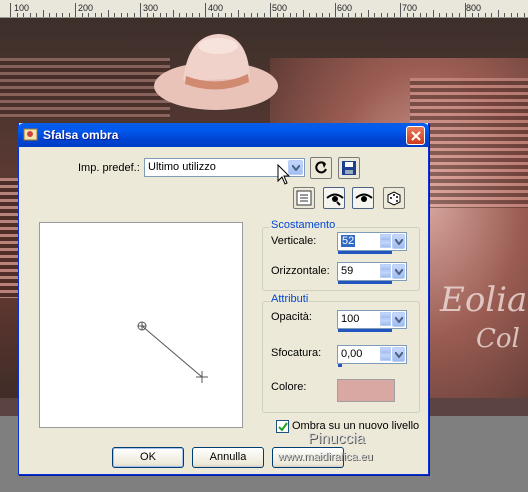  Describe the element at coordinates (228, 457) in the screenshot. I see `cancel-button: Annulla` at that location.